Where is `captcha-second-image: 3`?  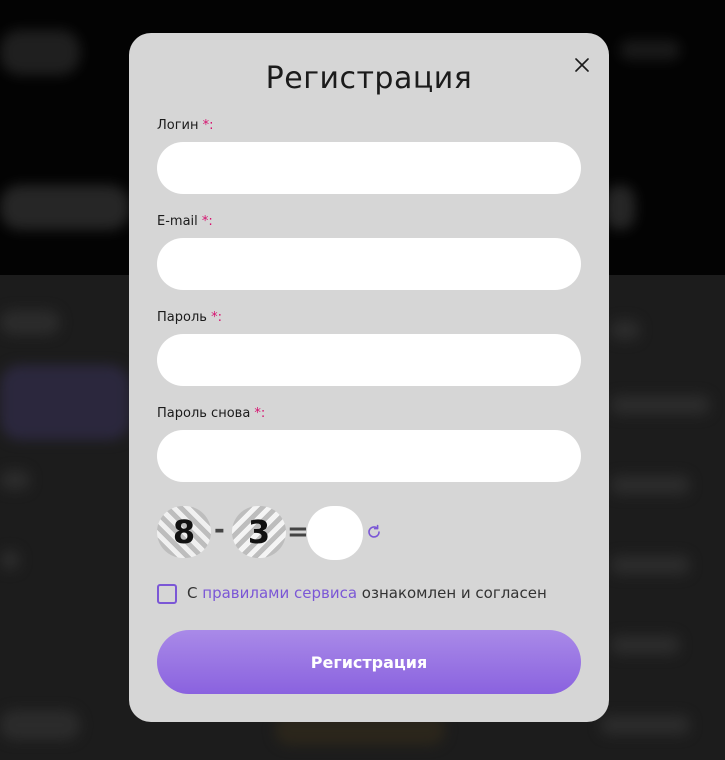
captcha-second-image: 3 is located at coordinates (259, 532).